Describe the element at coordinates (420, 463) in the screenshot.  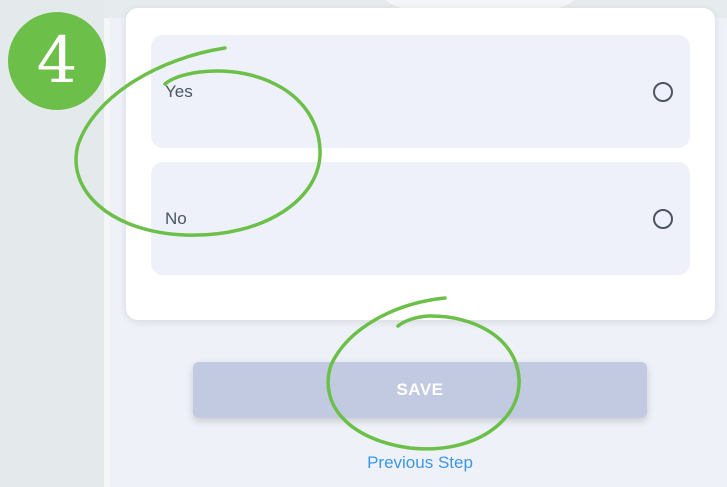
I see `previous-step-link: Previous Step` at that location.